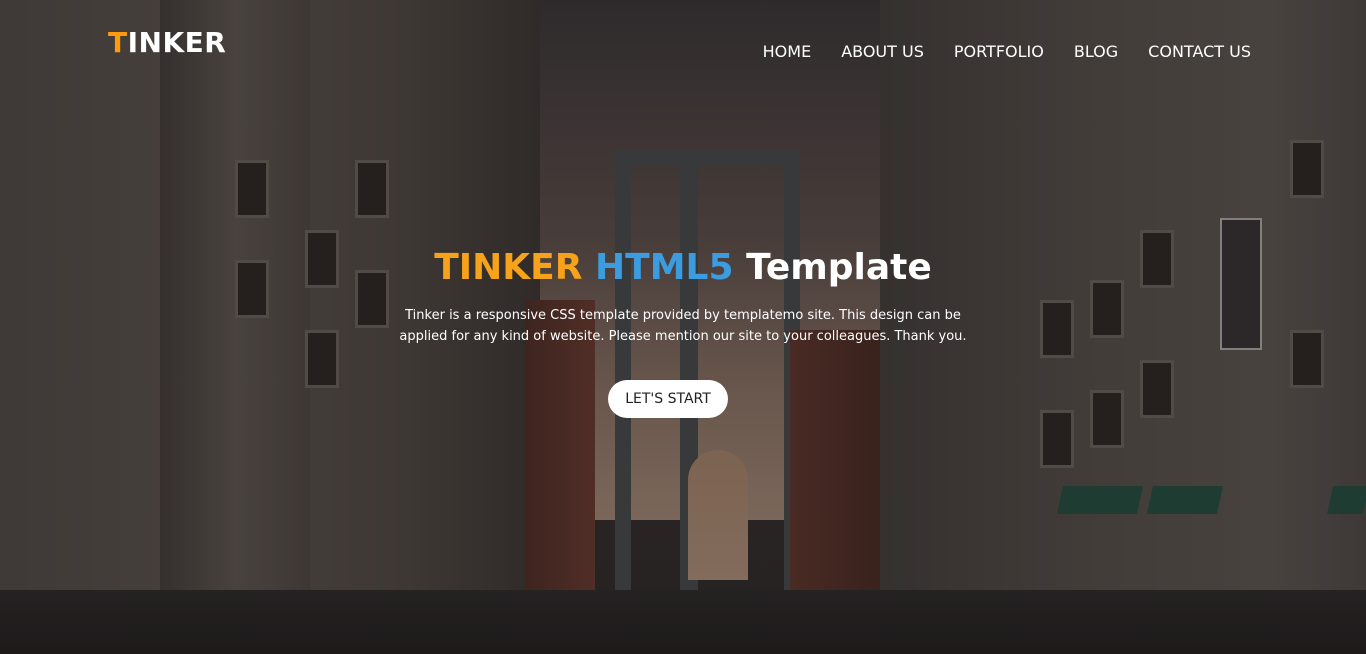  Describe the element at coordinates (839, 267) in the screenshot. I see `hero-title-template: Template` at that location.